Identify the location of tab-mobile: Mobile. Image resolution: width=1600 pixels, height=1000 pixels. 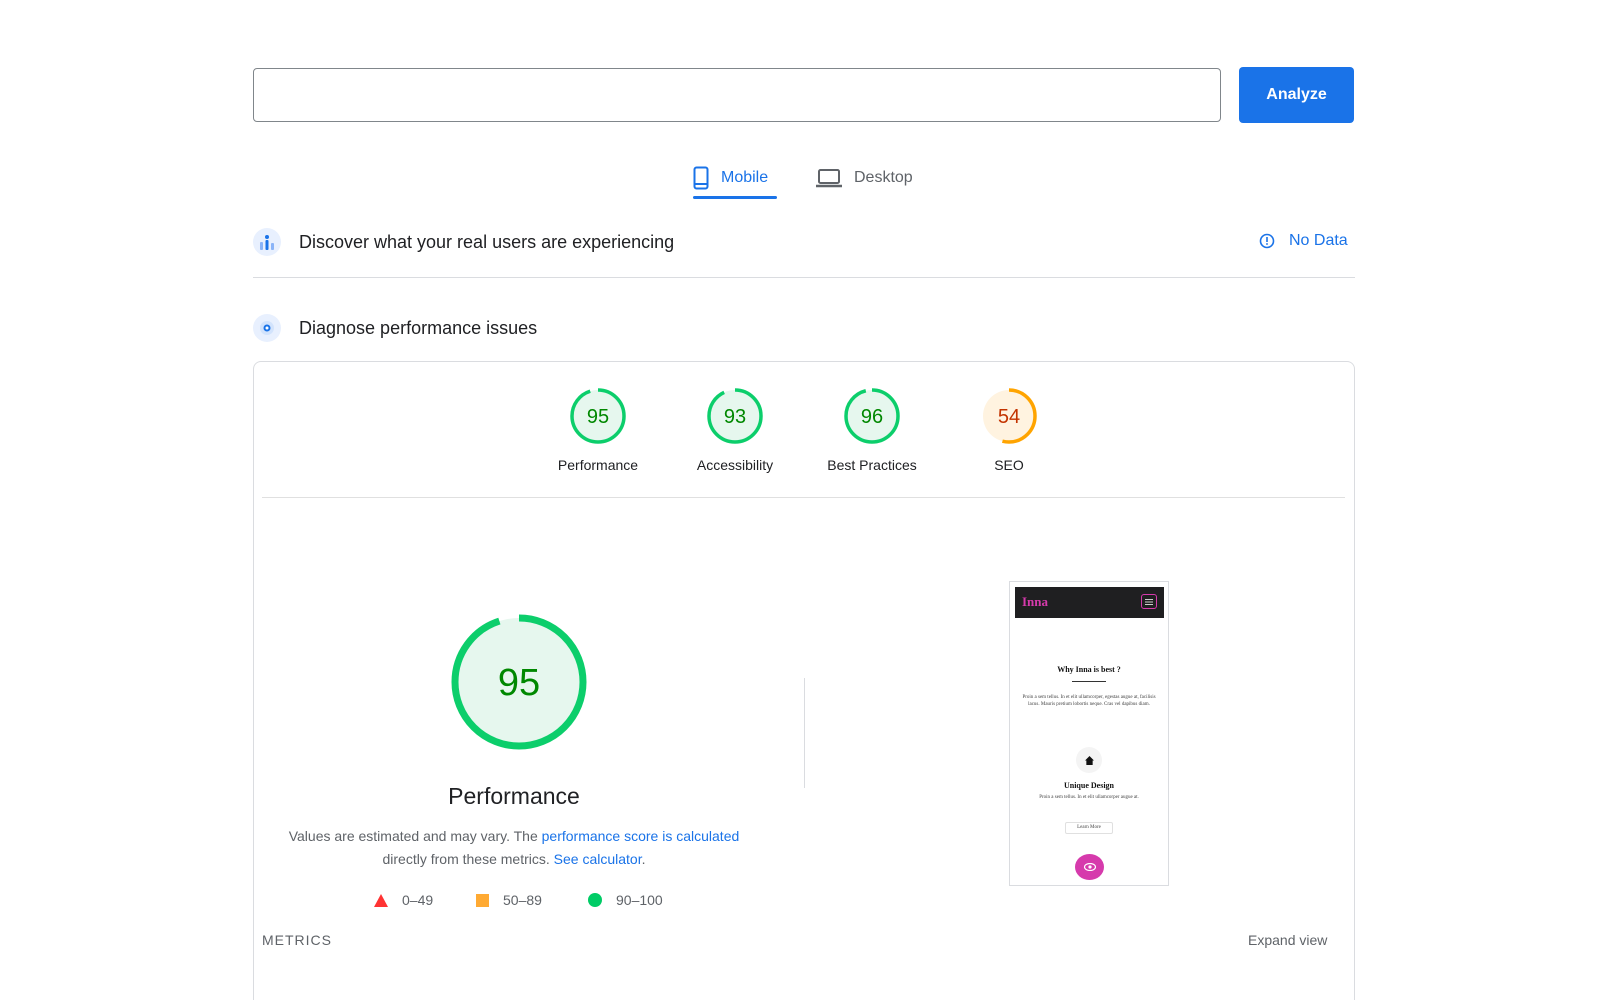
(730, 178).